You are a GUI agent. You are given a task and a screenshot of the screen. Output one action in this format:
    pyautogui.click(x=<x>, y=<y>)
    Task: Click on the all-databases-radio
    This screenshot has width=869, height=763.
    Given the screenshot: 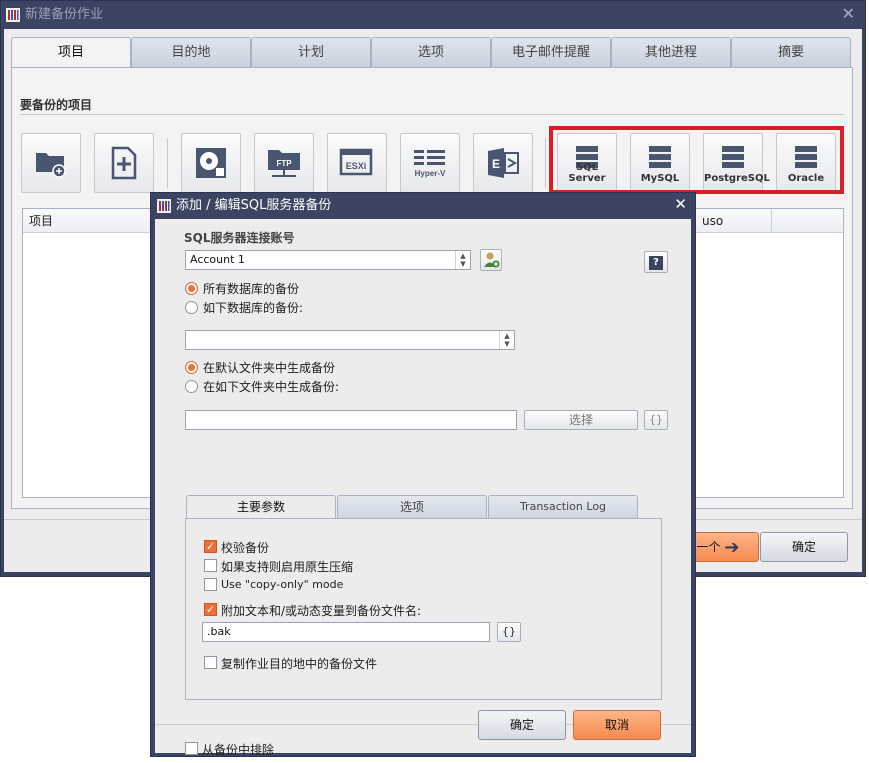 What is the action you would take?
    pyautogui.click(x=191, y=288)
    